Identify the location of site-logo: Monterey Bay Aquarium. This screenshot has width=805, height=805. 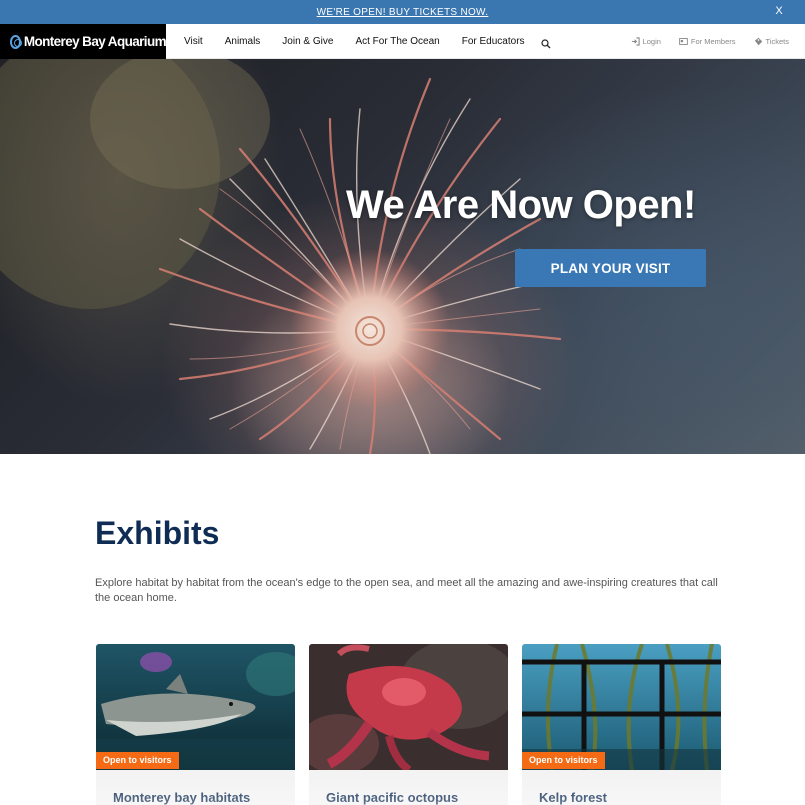
(83, 41).